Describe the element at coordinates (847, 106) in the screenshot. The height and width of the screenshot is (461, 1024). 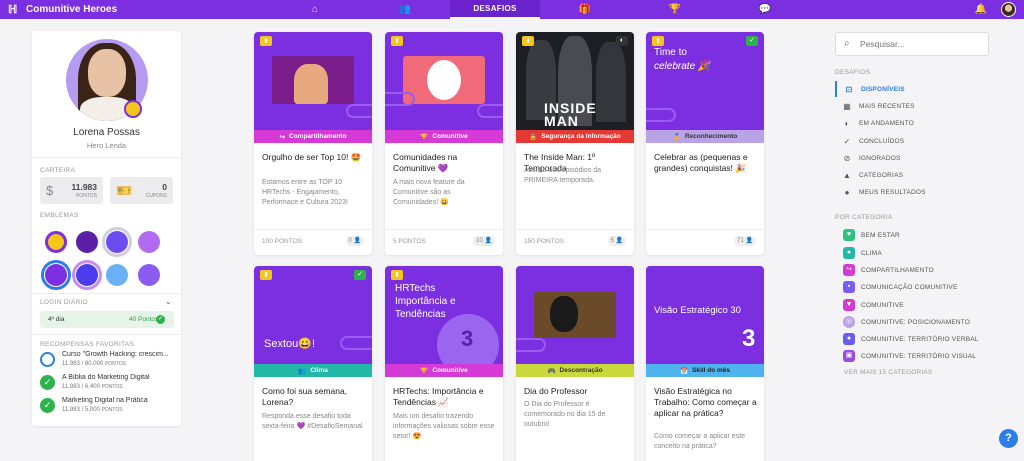
I see `calendar-icon: ▦` at that location.